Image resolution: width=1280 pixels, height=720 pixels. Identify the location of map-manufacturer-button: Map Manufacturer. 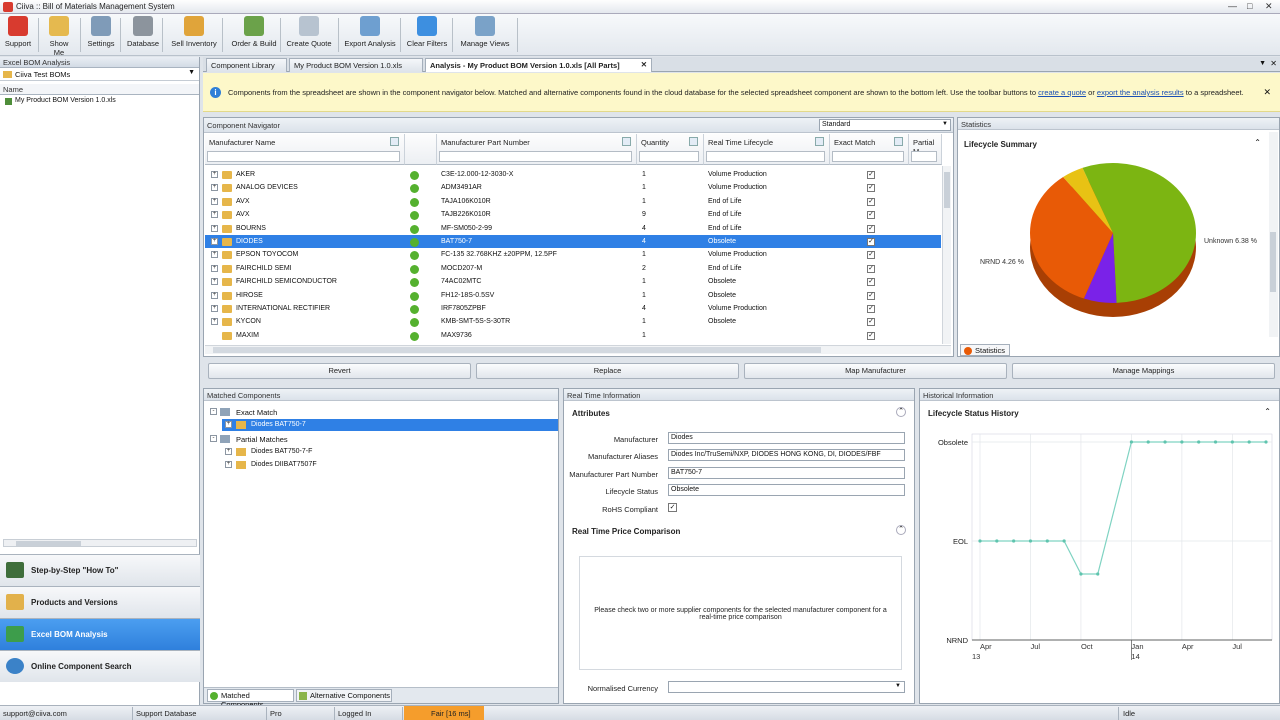
(875, 371).